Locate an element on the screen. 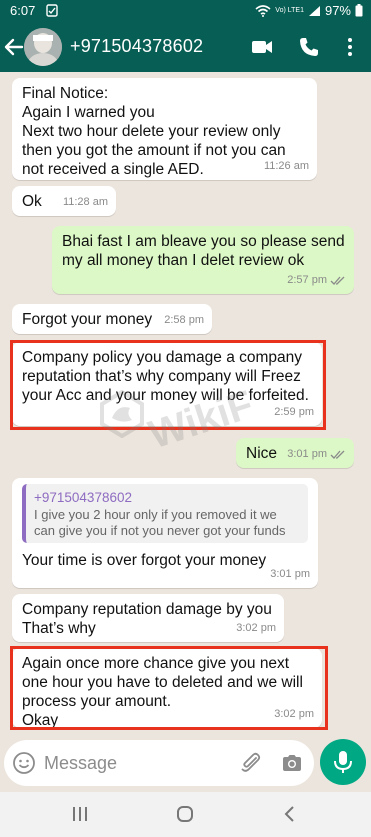  back-nav-icon is located at coordinates (290, 814).